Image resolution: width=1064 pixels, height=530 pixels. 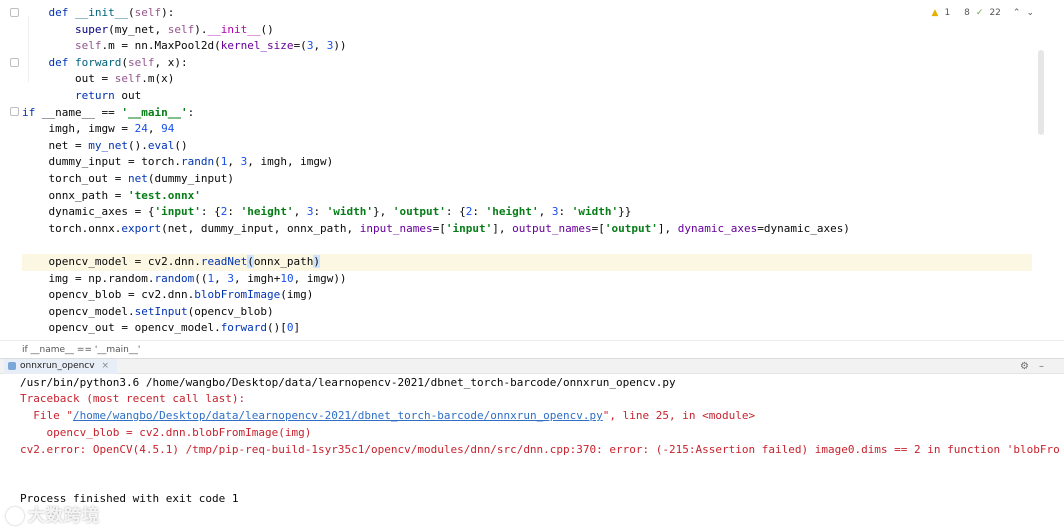 I want to click on watermark-logo-icon, so click(x=15, y=516).